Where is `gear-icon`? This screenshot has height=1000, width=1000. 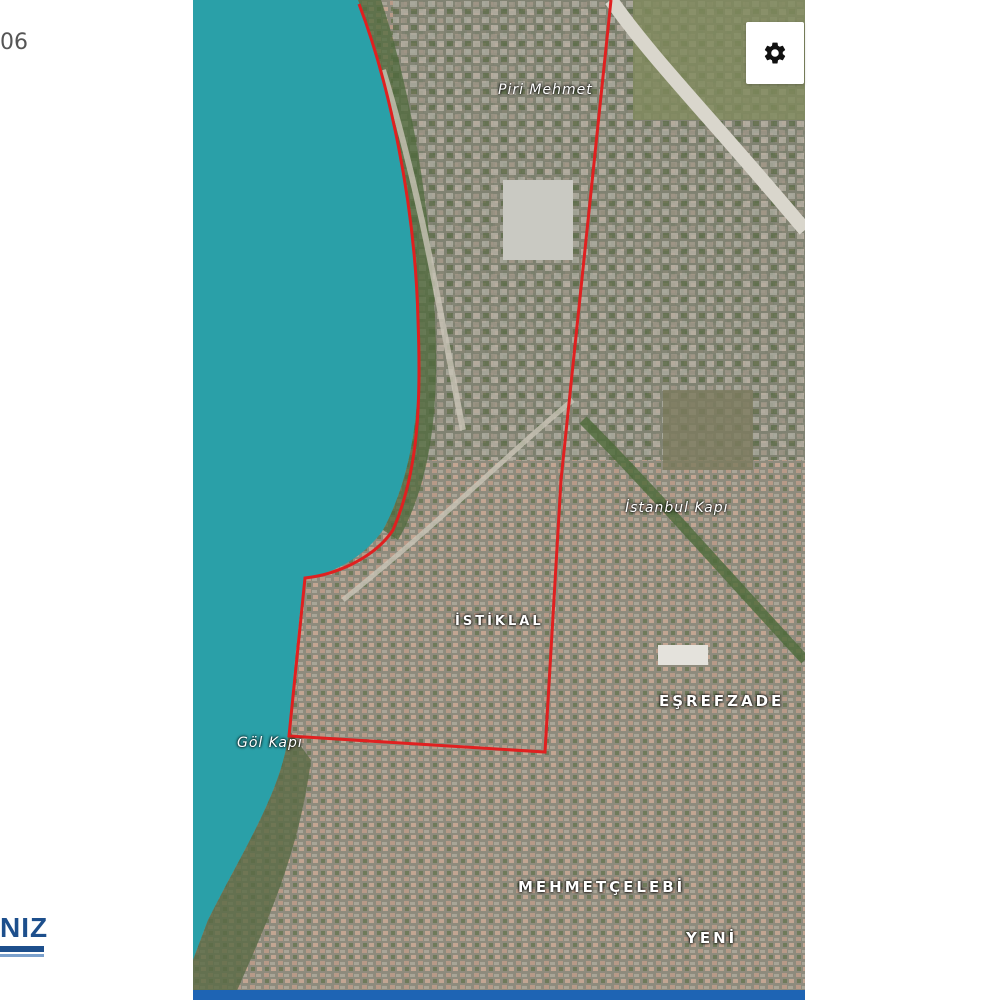 gear-icon is located at coordinates (775, 53).